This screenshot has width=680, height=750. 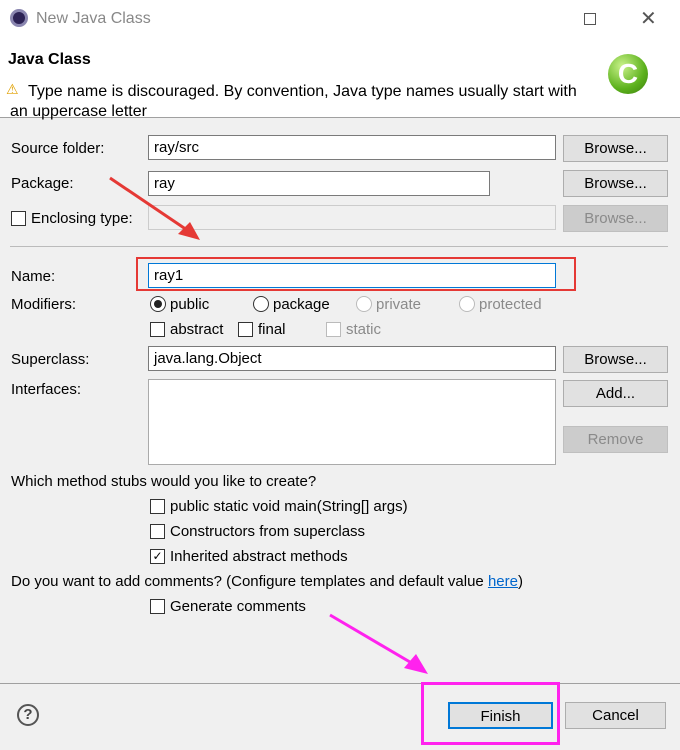 What do you see at coordinates (372, 640) in the screenshot?
I see `magenta-arrow` at bounding box center [372, 640].